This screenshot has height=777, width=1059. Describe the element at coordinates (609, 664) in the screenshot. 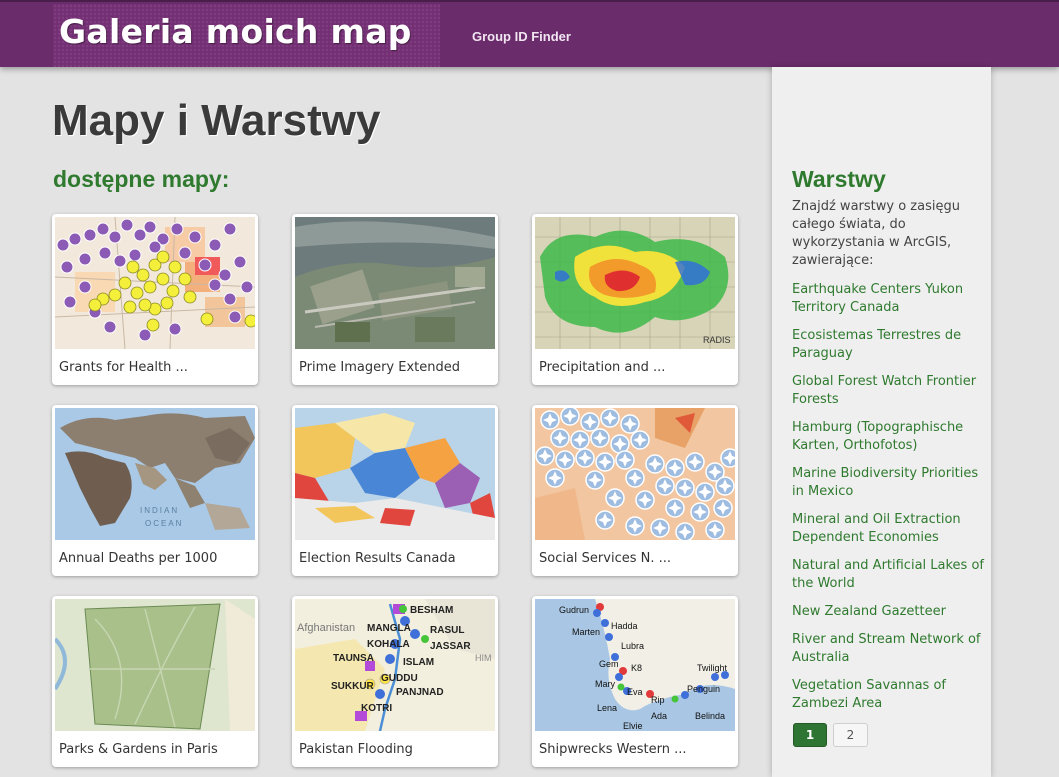

I see `map-text: Gem` at that location.